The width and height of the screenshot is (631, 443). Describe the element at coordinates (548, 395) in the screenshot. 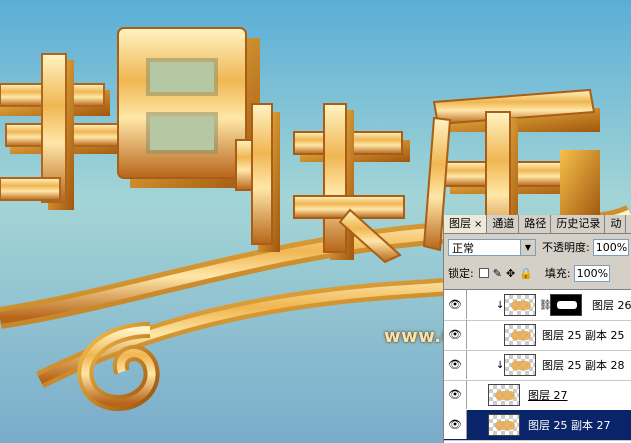

I see `layer-name: 图层 27` at that location.